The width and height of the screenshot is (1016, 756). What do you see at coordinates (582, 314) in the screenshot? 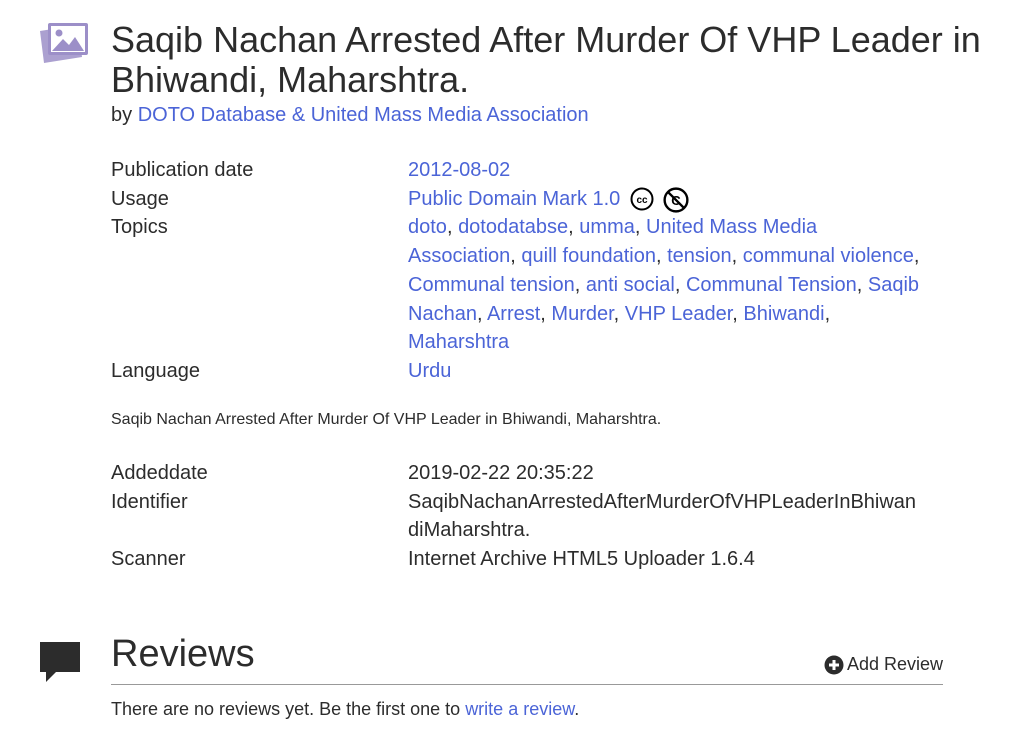
I see `topic-link: Murder` at bounding box center [582, 314].